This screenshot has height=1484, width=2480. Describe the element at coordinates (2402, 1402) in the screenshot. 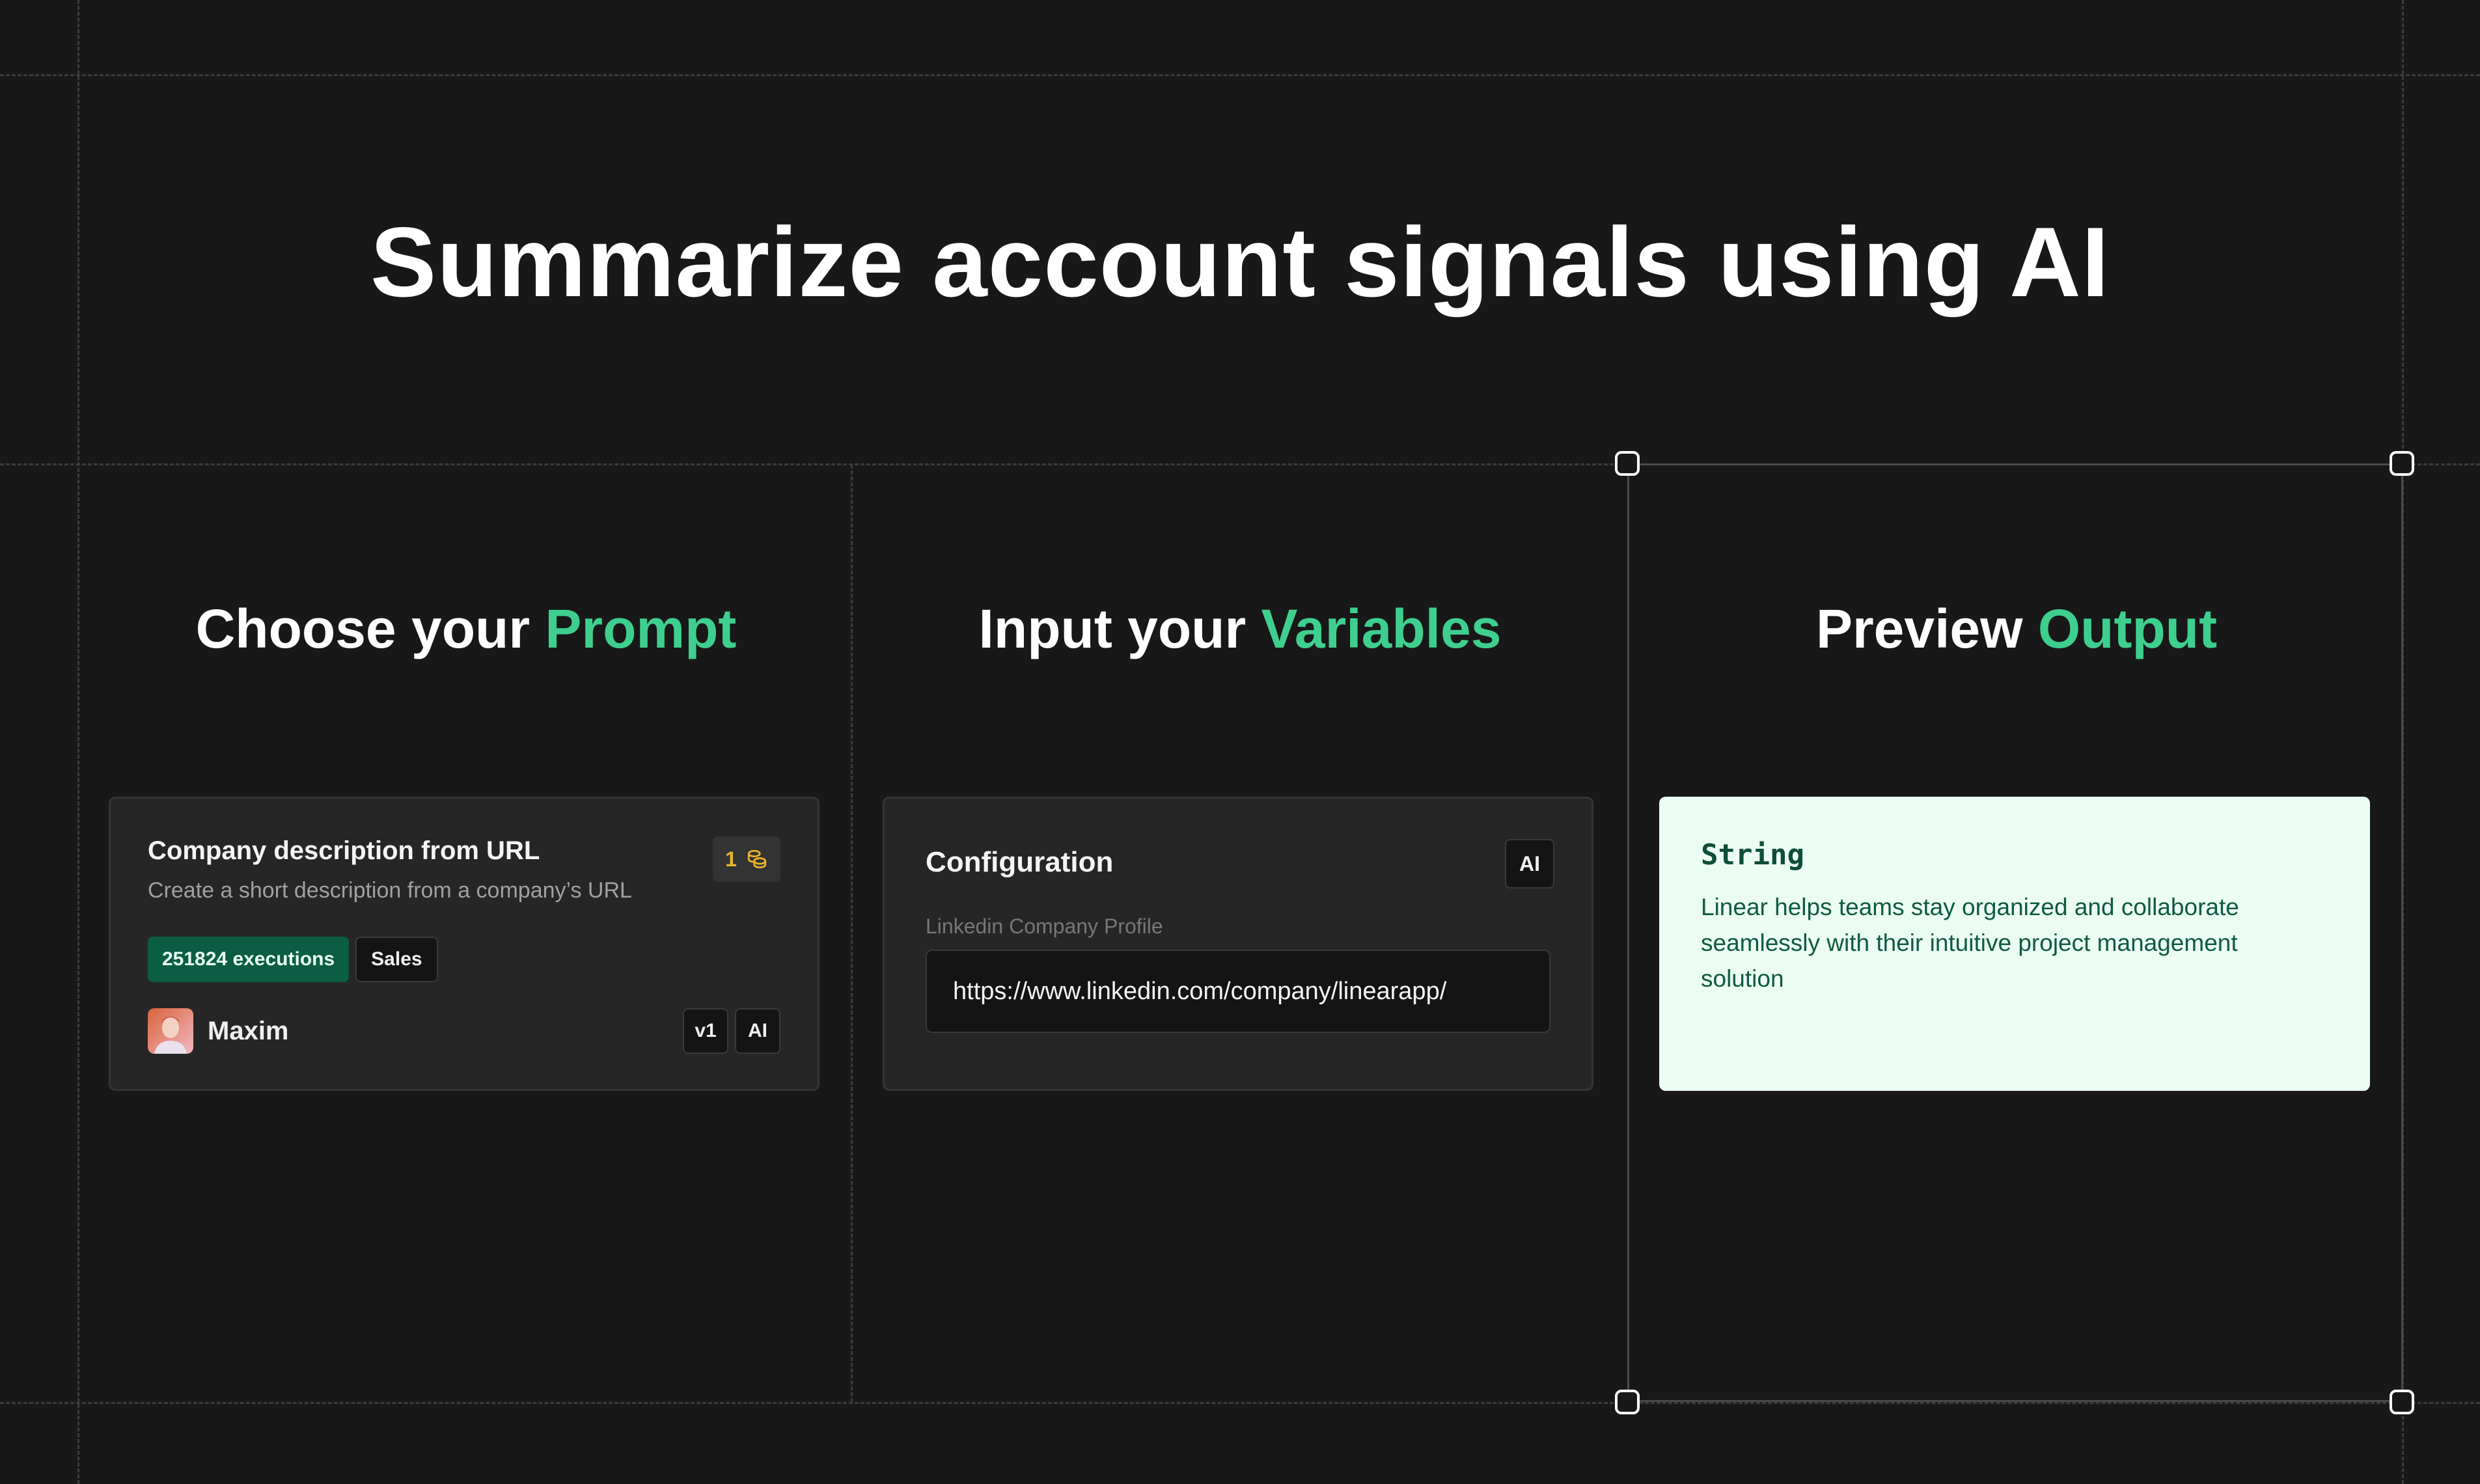

I see `resize-handle-bottom-right` at that location.